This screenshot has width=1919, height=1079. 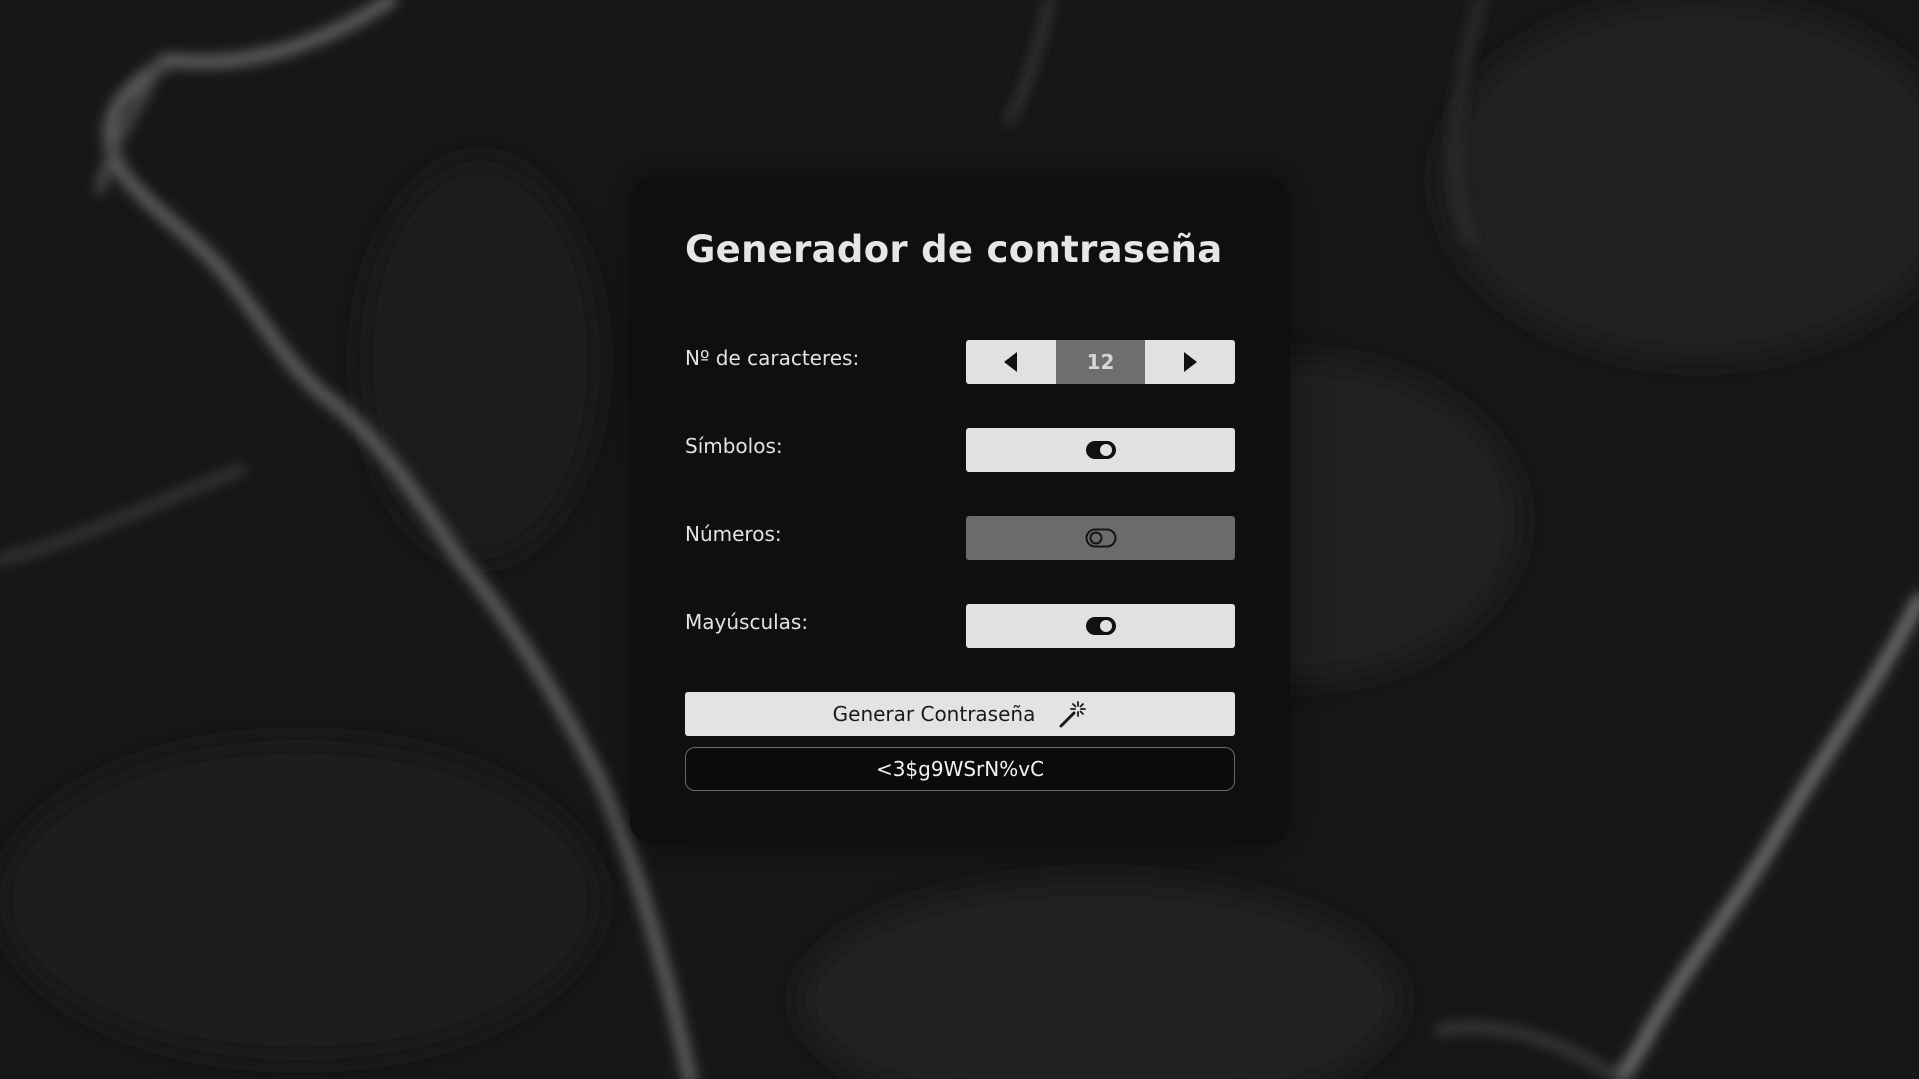 I want to click on length-stepper: 12, so click(x=1100, y=362).